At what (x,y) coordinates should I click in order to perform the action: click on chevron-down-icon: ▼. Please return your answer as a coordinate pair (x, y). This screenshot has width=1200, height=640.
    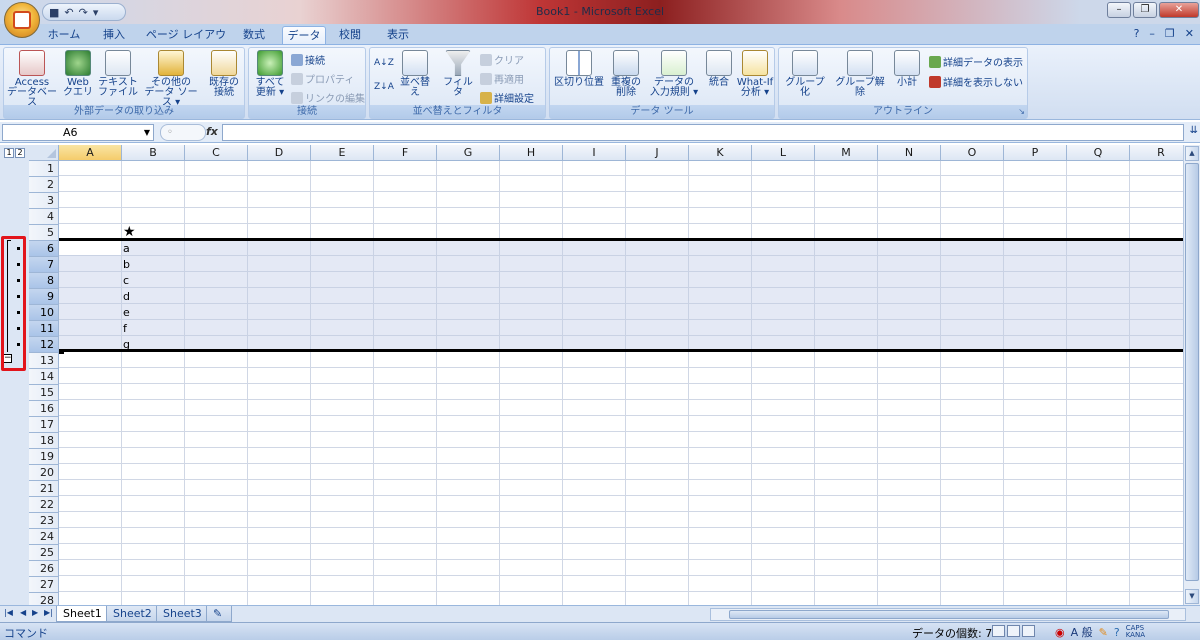
    Looking at the image, I should click on (147, 132).